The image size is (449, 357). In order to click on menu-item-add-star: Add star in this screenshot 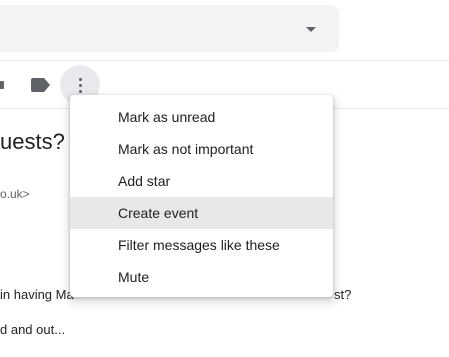, I will do `click(201, 181)`.